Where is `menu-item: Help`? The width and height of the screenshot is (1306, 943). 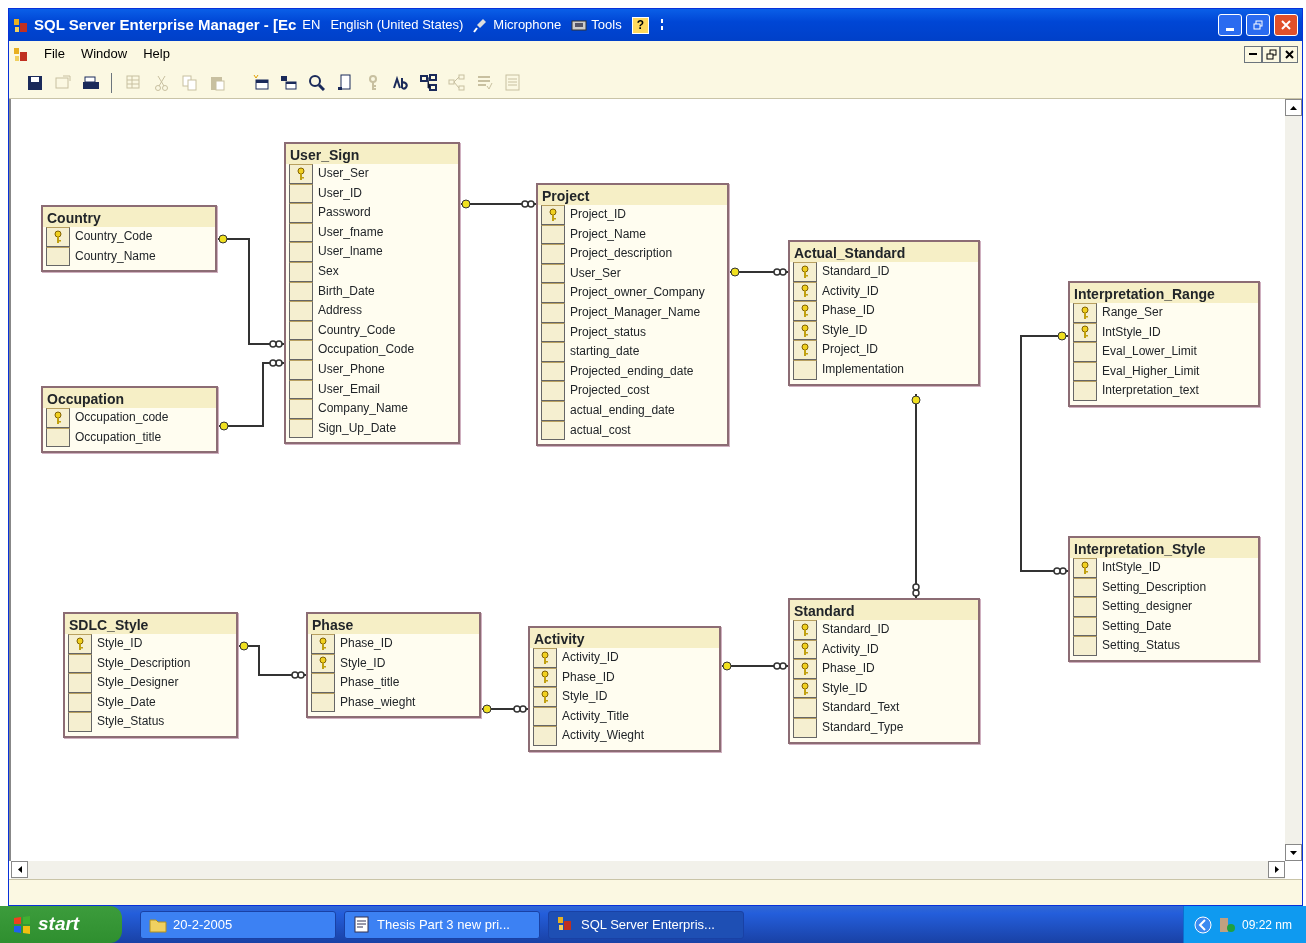 menu-item: Help is located at coordinates (156, 54).